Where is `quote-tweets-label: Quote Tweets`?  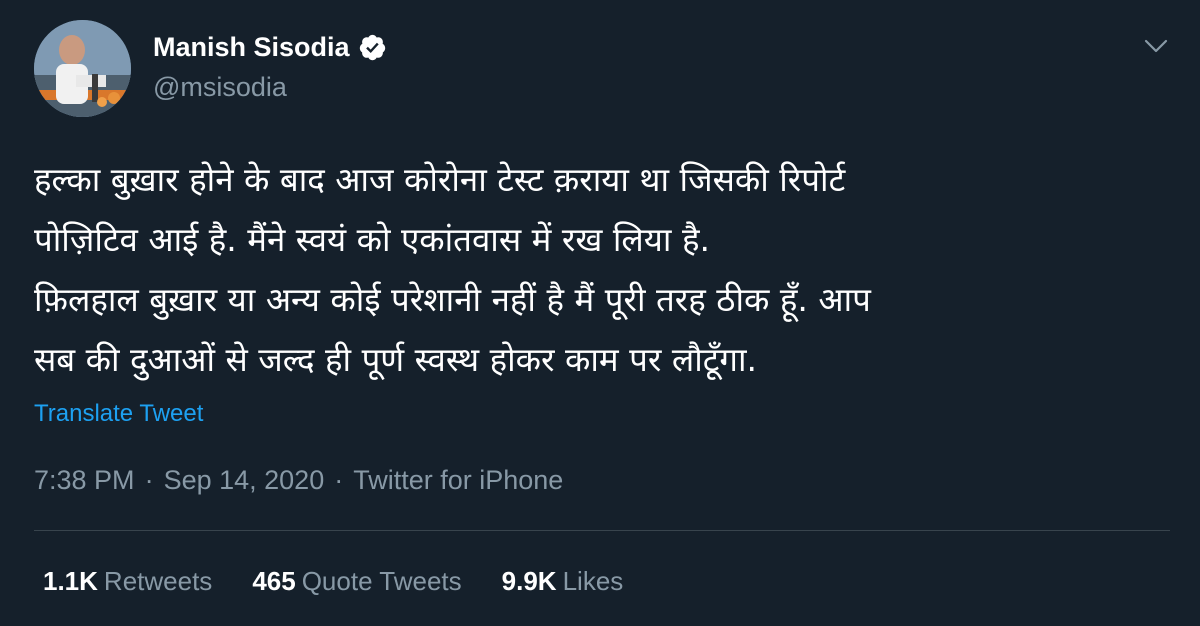 quote-tweets-label: Quote Tweets is located at coordinates (381, 581).